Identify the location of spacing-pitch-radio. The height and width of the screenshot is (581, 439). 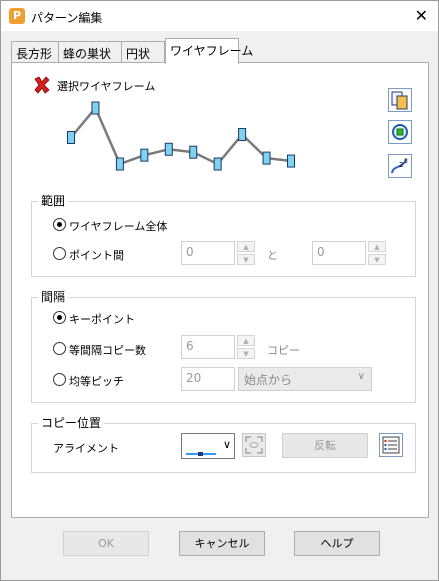
(59, 379).